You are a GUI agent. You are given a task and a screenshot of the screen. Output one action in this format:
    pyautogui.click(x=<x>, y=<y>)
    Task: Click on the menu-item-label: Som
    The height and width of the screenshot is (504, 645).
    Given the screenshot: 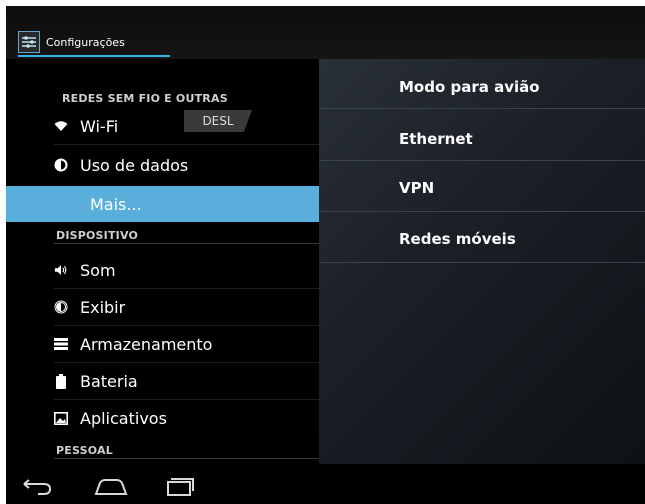 What is the action you would take?
    pyautogui.click(x=98, y=270)
    